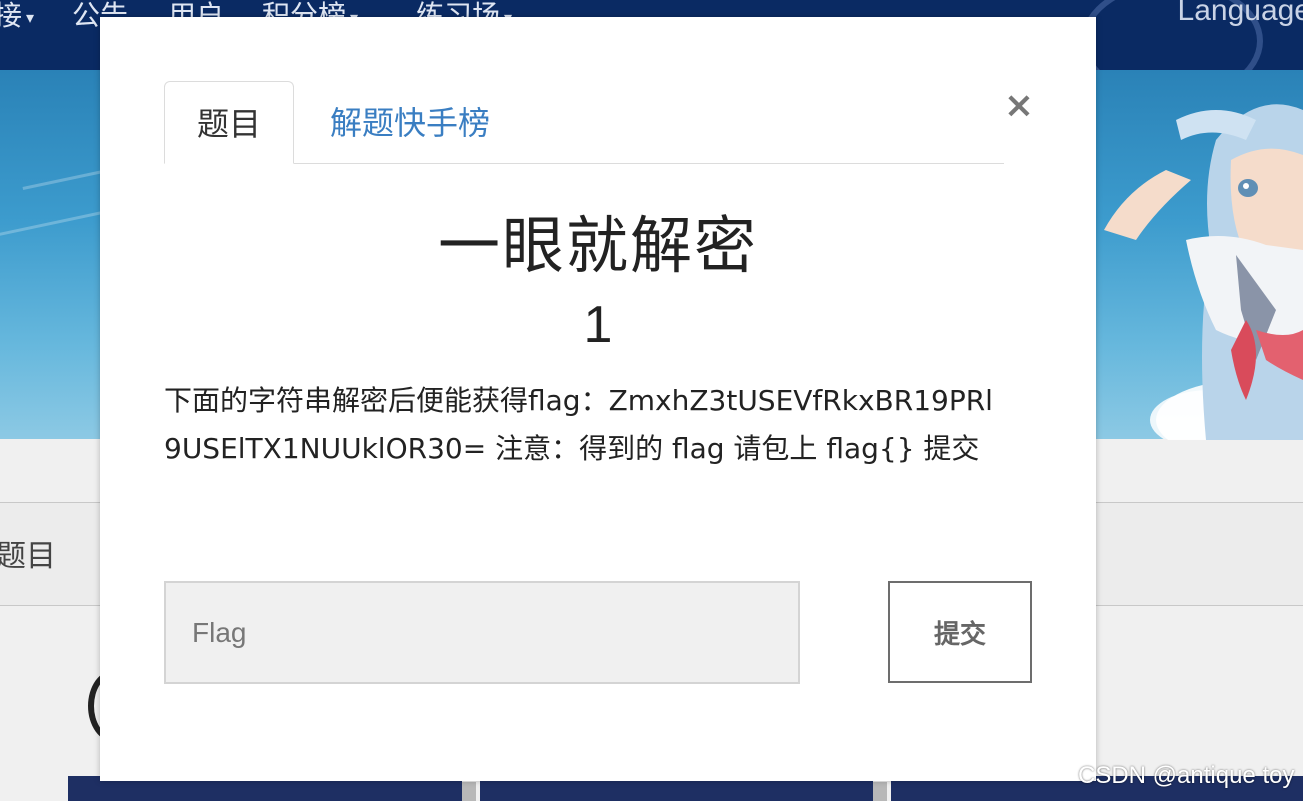 Image resolution: width=1303 pixels, height=801 pixels. What do you see at coordinates (482, 632) in the screenshot?
I see `flag-input` at bounding box center [482, 632].